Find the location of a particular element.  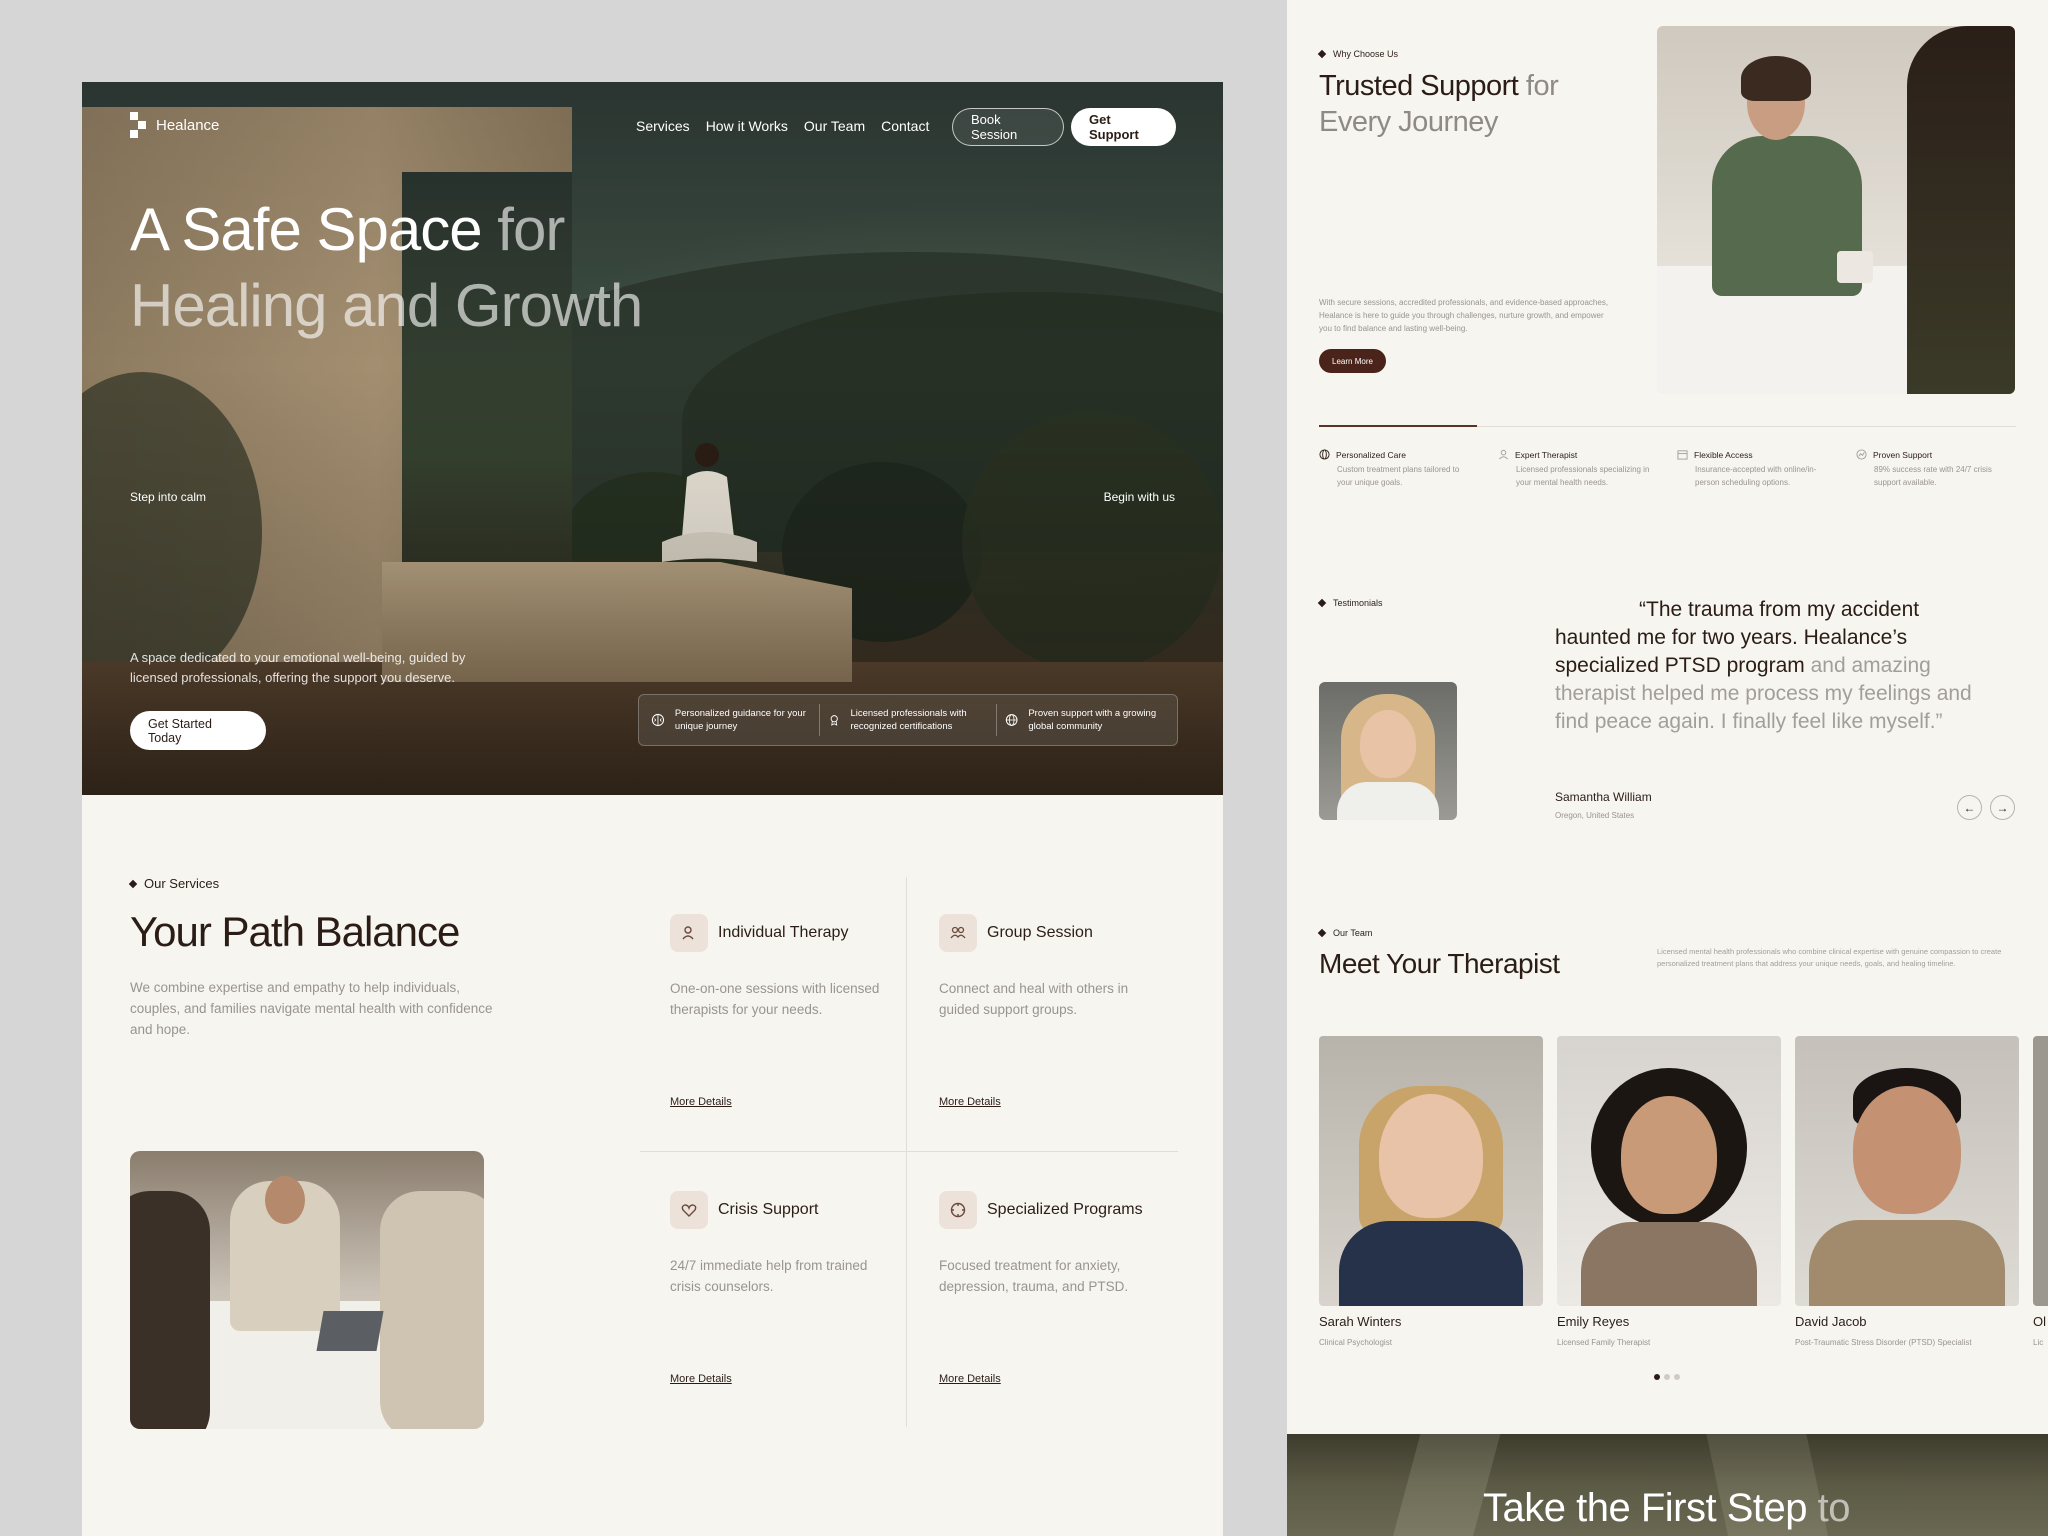

why-feature-title: Proven Support is located at coordinates (1903, 454).